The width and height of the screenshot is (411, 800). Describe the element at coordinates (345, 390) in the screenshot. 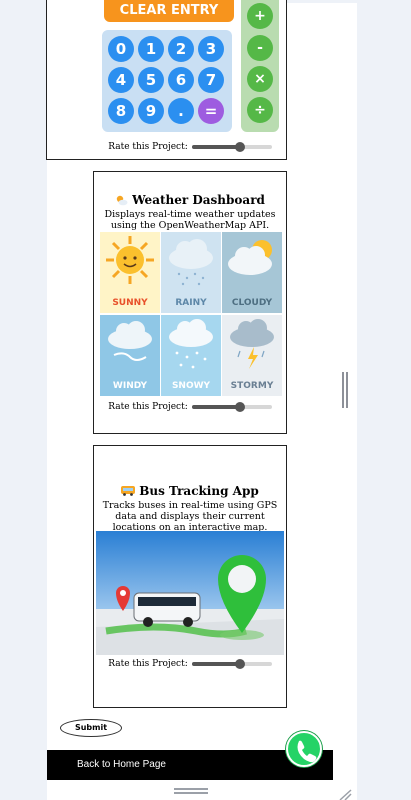

I see `panel-resize-handle` at that location.